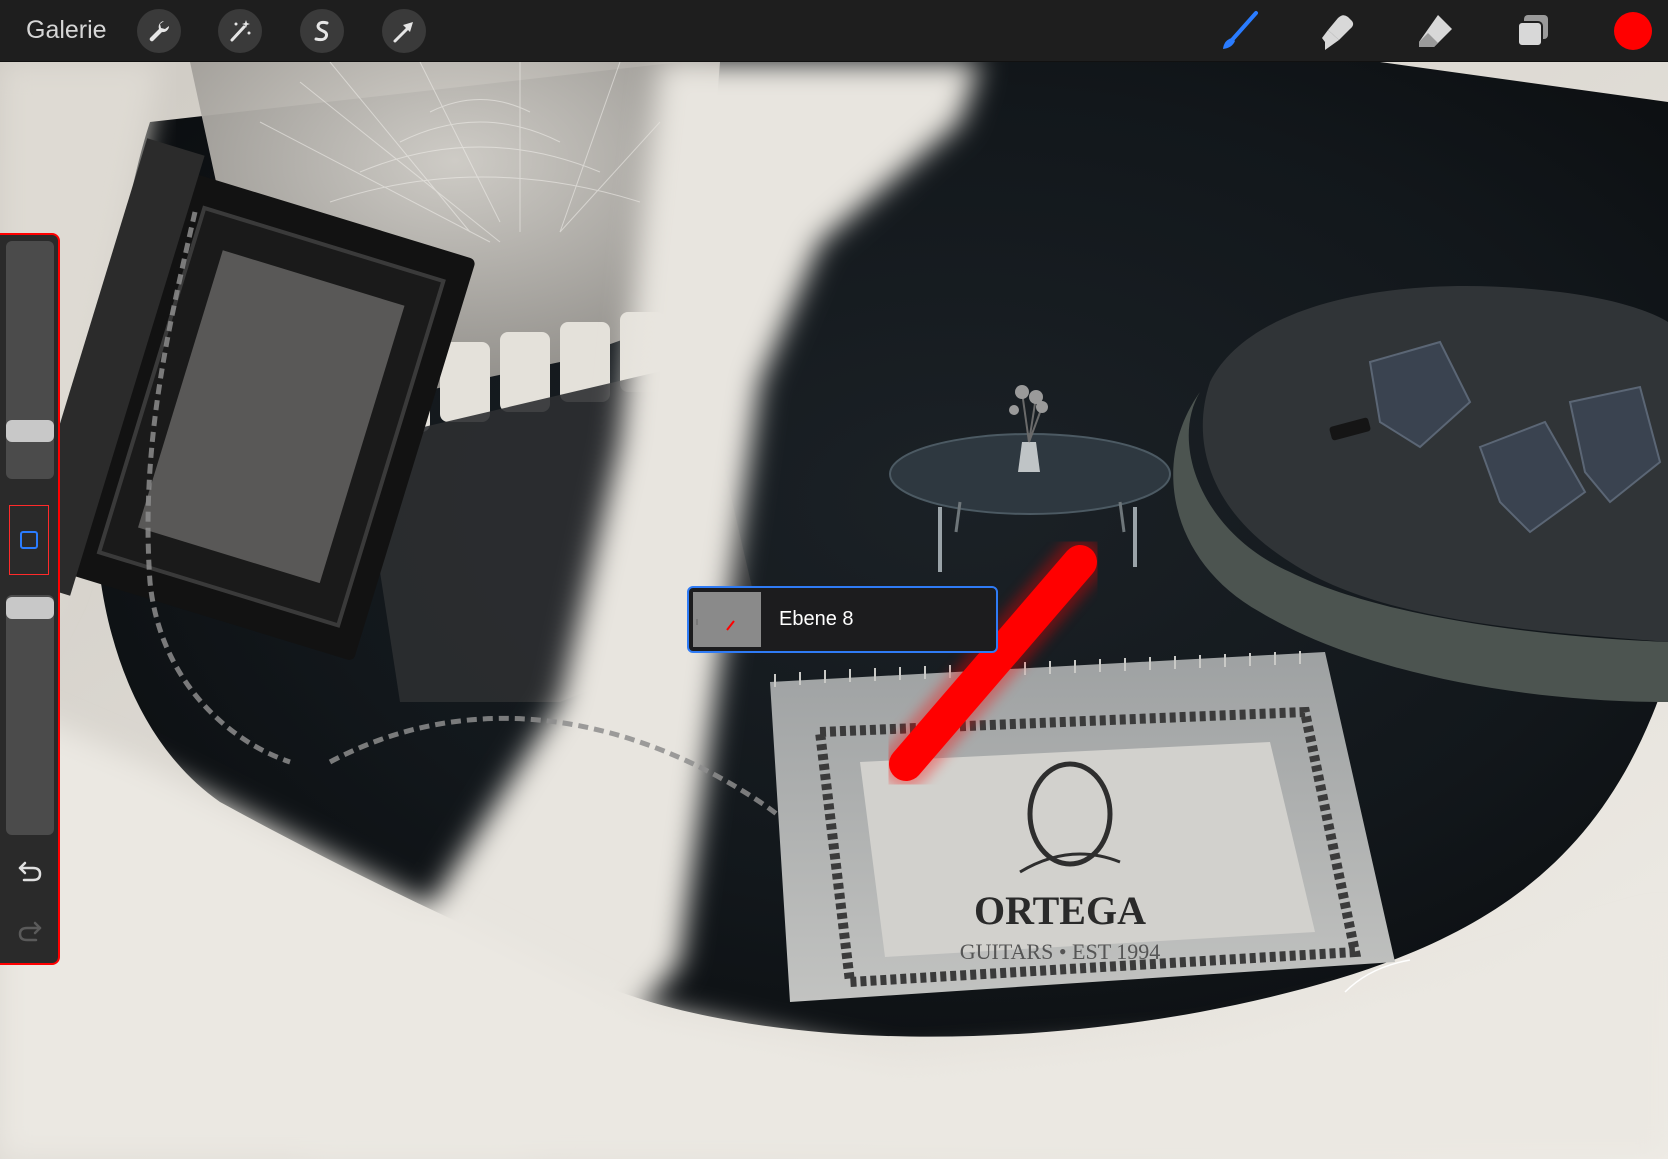 Image resolution: width=1668 pixels, height=1159 pixels. What do you see at coordinates (1633, 31) in the screenshot?
I see `color-picker-button` at bounding box center [1633, 31].